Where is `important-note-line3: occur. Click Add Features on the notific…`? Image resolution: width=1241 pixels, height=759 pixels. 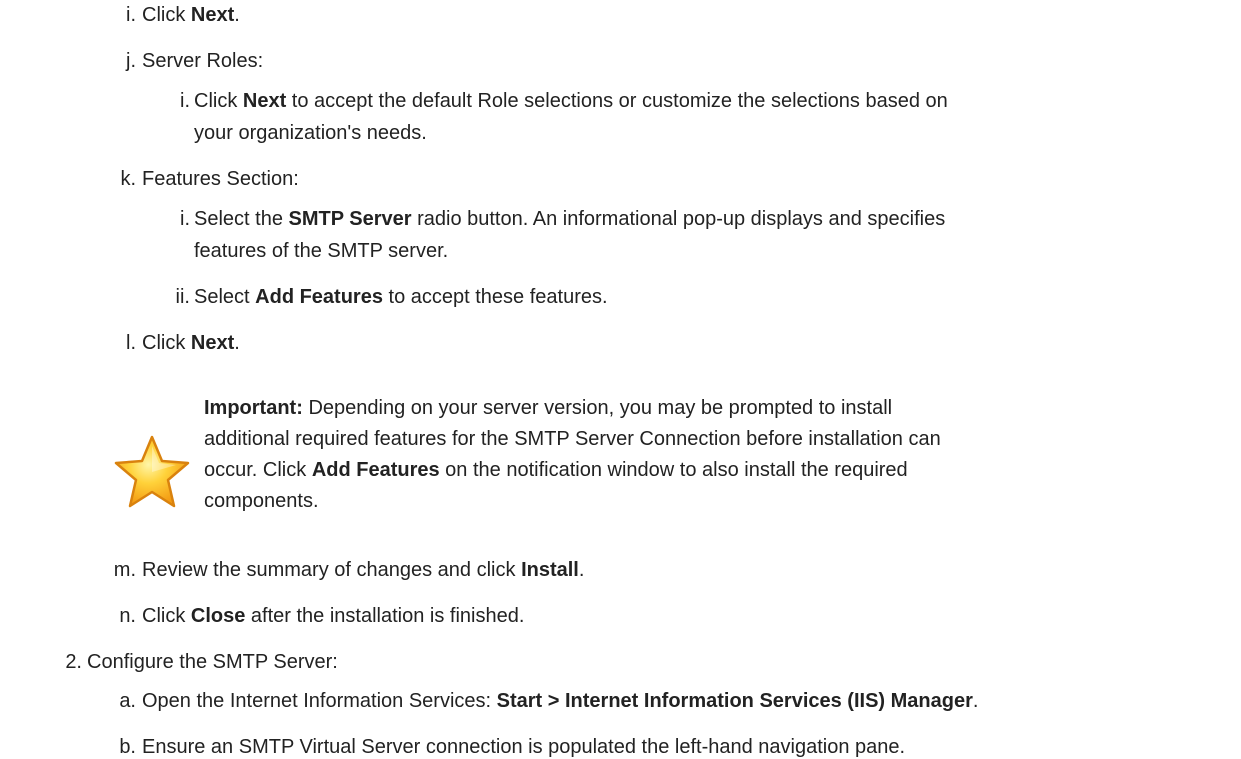 important-note-line3: occur. Click Add Features on the notific… is located at coordinates (556, 470).